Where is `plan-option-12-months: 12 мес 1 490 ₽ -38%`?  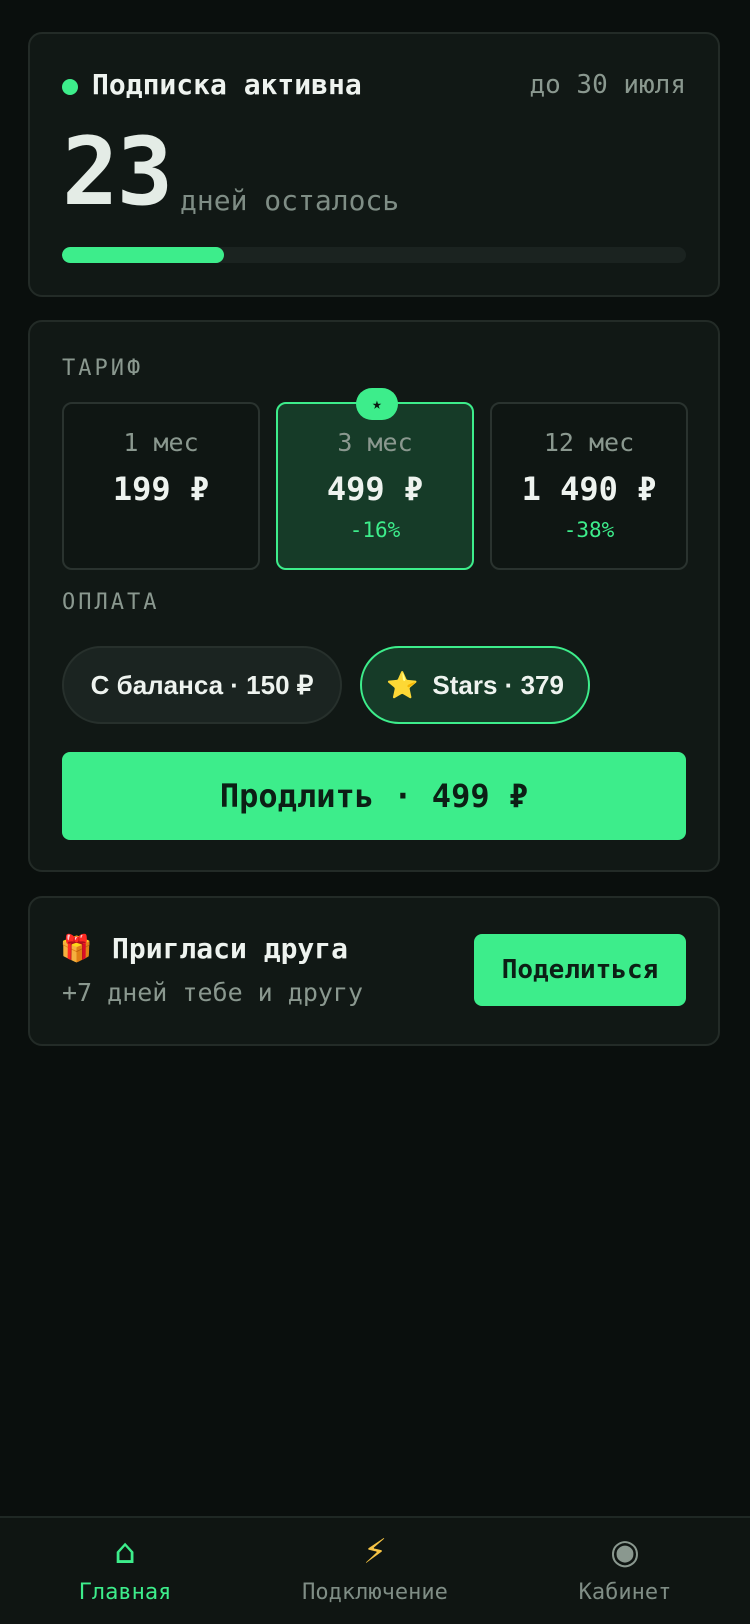
plan-option-12-months: 12 мес 1 490 ₽ -38% is located at coordinates (589, 486).